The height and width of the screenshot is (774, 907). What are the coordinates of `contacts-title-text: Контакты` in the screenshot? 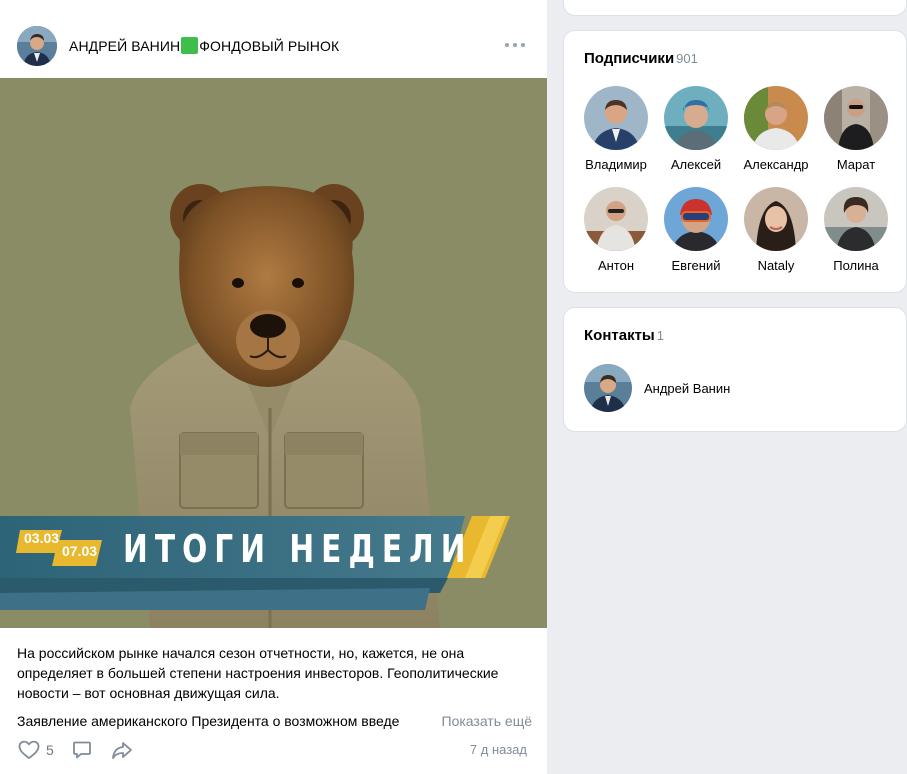 It's located at (619, 335).